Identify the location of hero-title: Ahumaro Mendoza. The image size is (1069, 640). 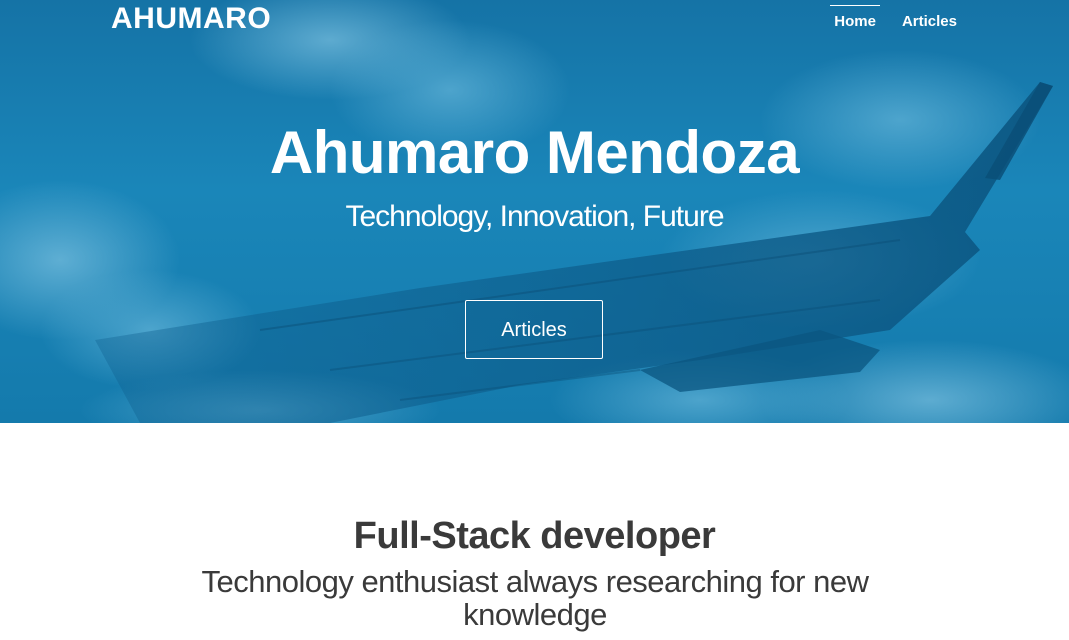
(534, 152).